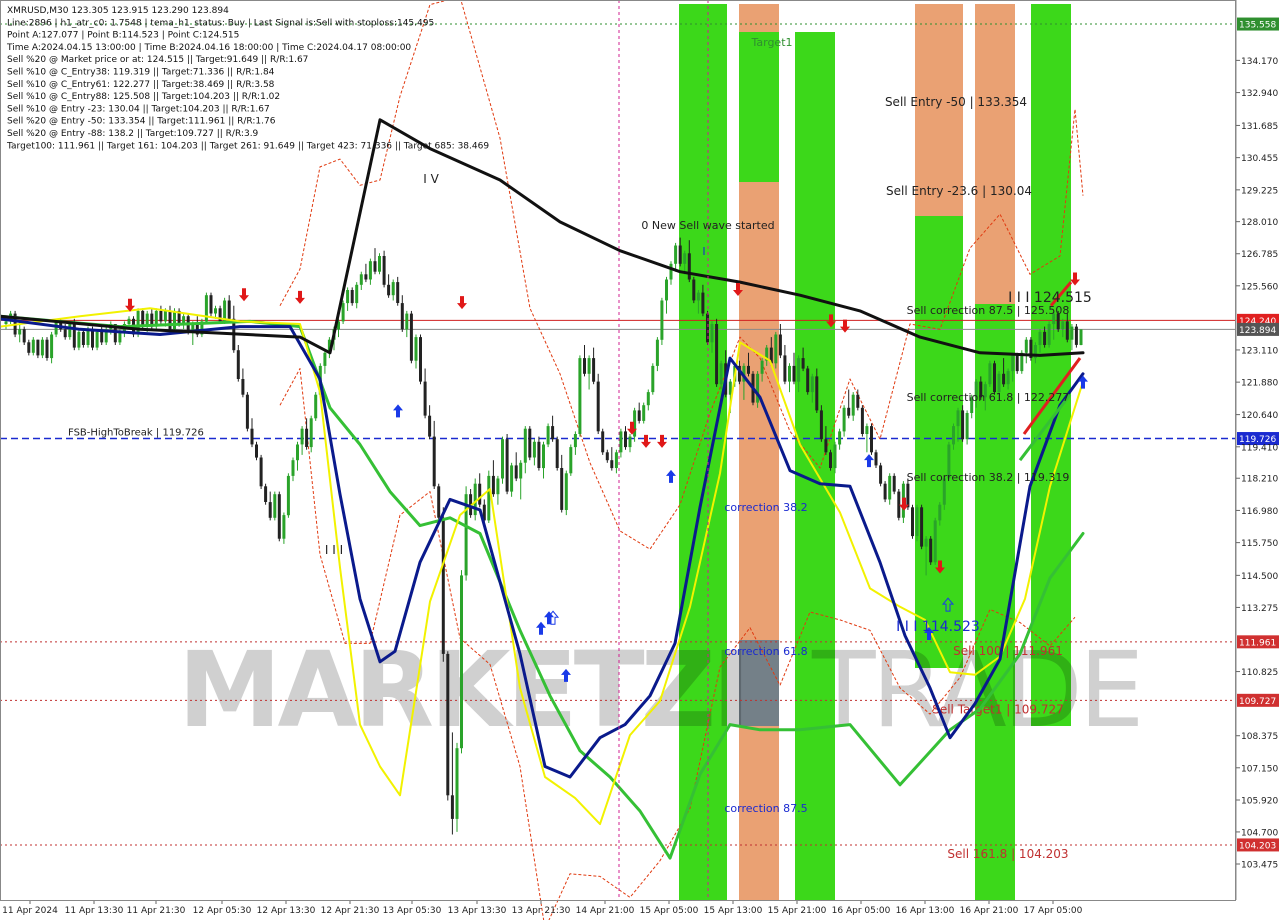  I want to click on time-tick-label: 16 Apr 21:00, so click(989, 911).